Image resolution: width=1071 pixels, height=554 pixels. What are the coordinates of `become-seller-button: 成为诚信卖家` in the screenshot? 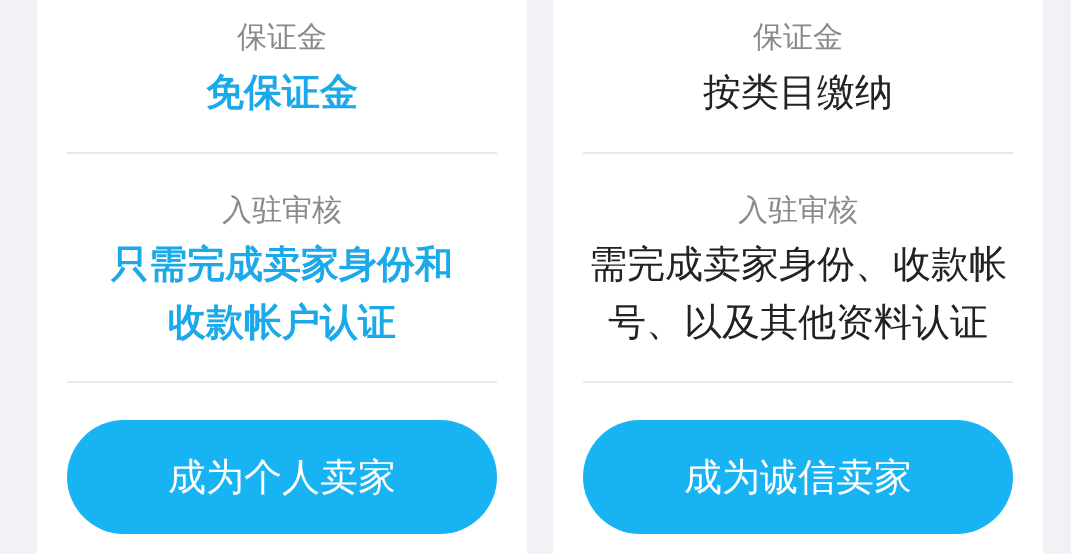 It's located at (798, 477).